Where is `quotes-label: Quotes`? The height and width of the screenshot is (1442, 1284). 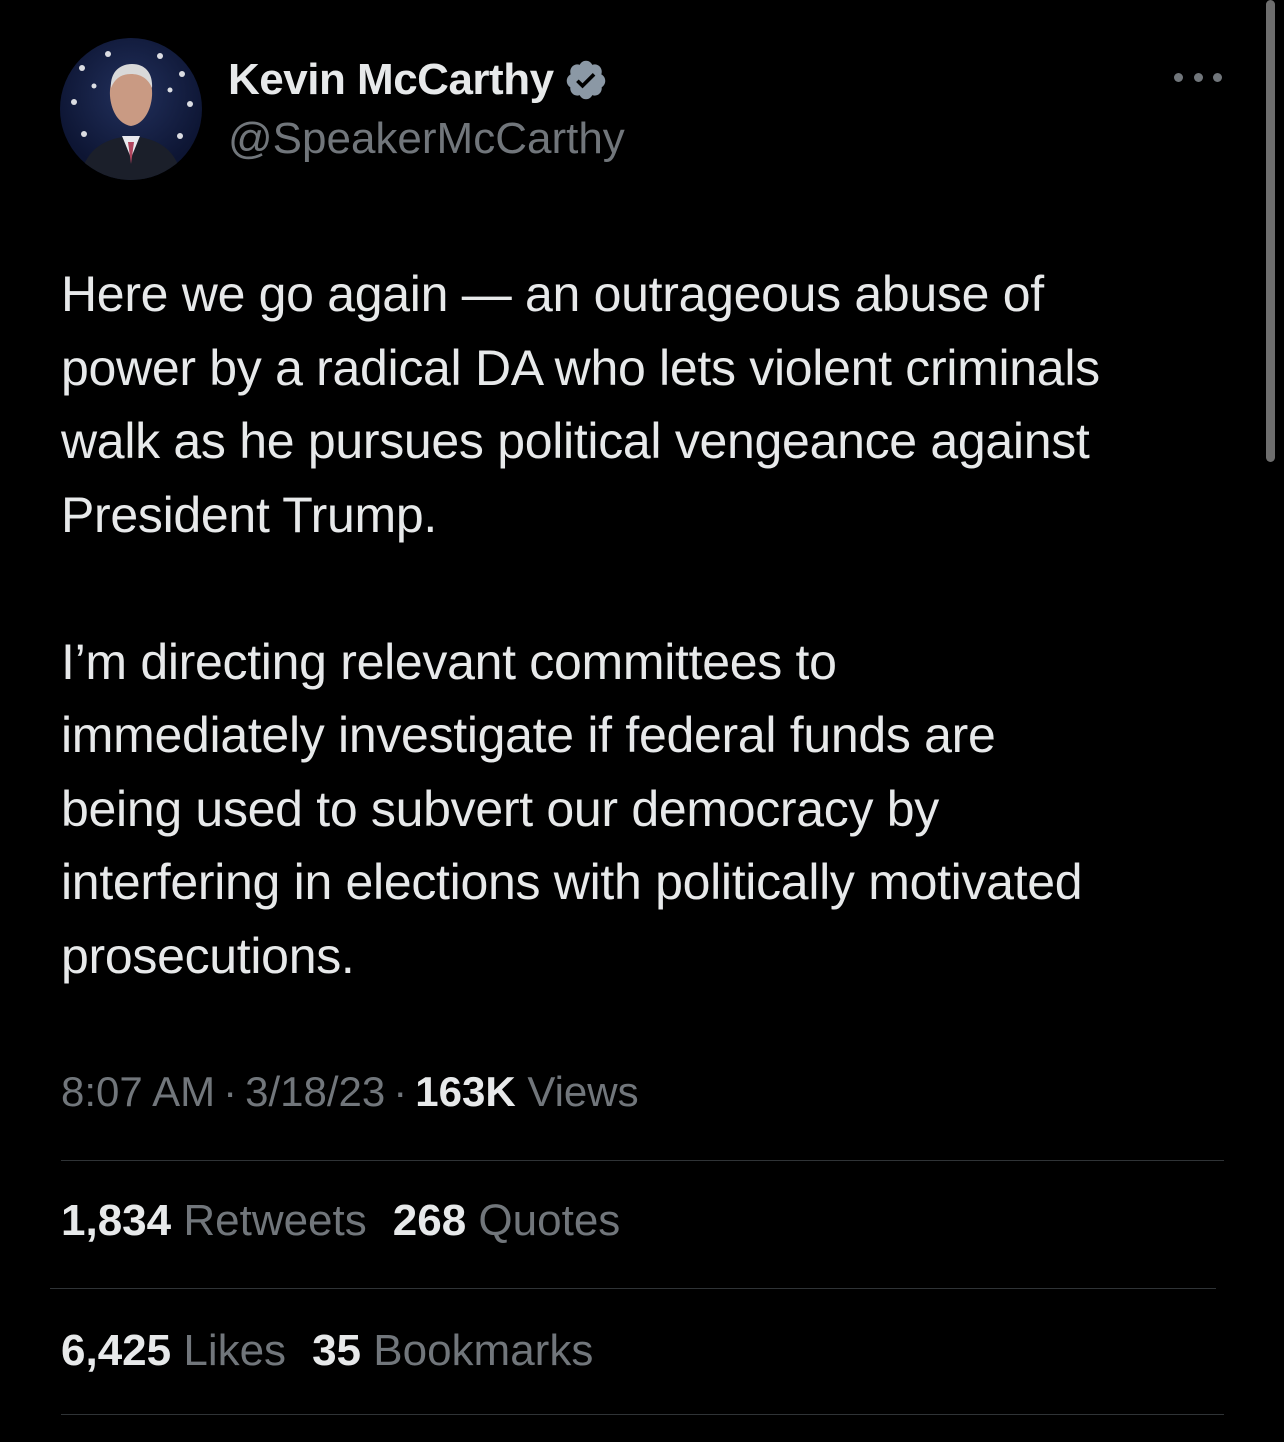
quotes-label: Quotes is located at coordinates (549, 1220).